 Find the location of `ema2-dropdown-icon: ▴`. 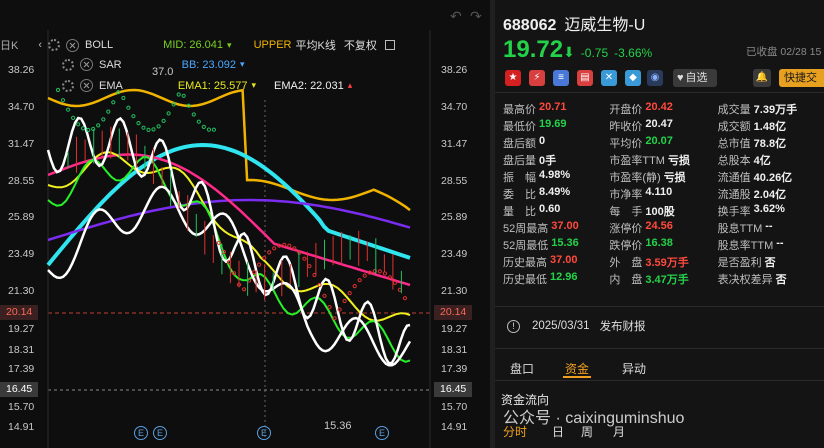

ema2-dropdown-icon: ▴ is located at coordinates (350, 85).